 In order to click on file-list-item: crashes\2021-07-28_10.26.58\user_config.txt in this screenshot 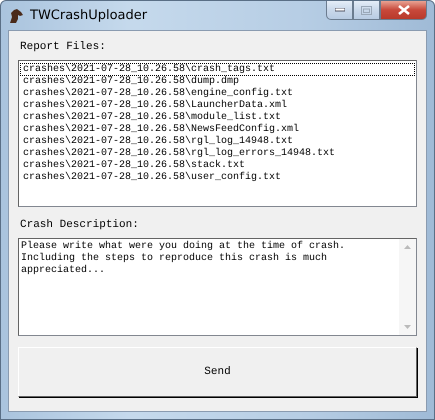, I will do `click(217, 177)`.